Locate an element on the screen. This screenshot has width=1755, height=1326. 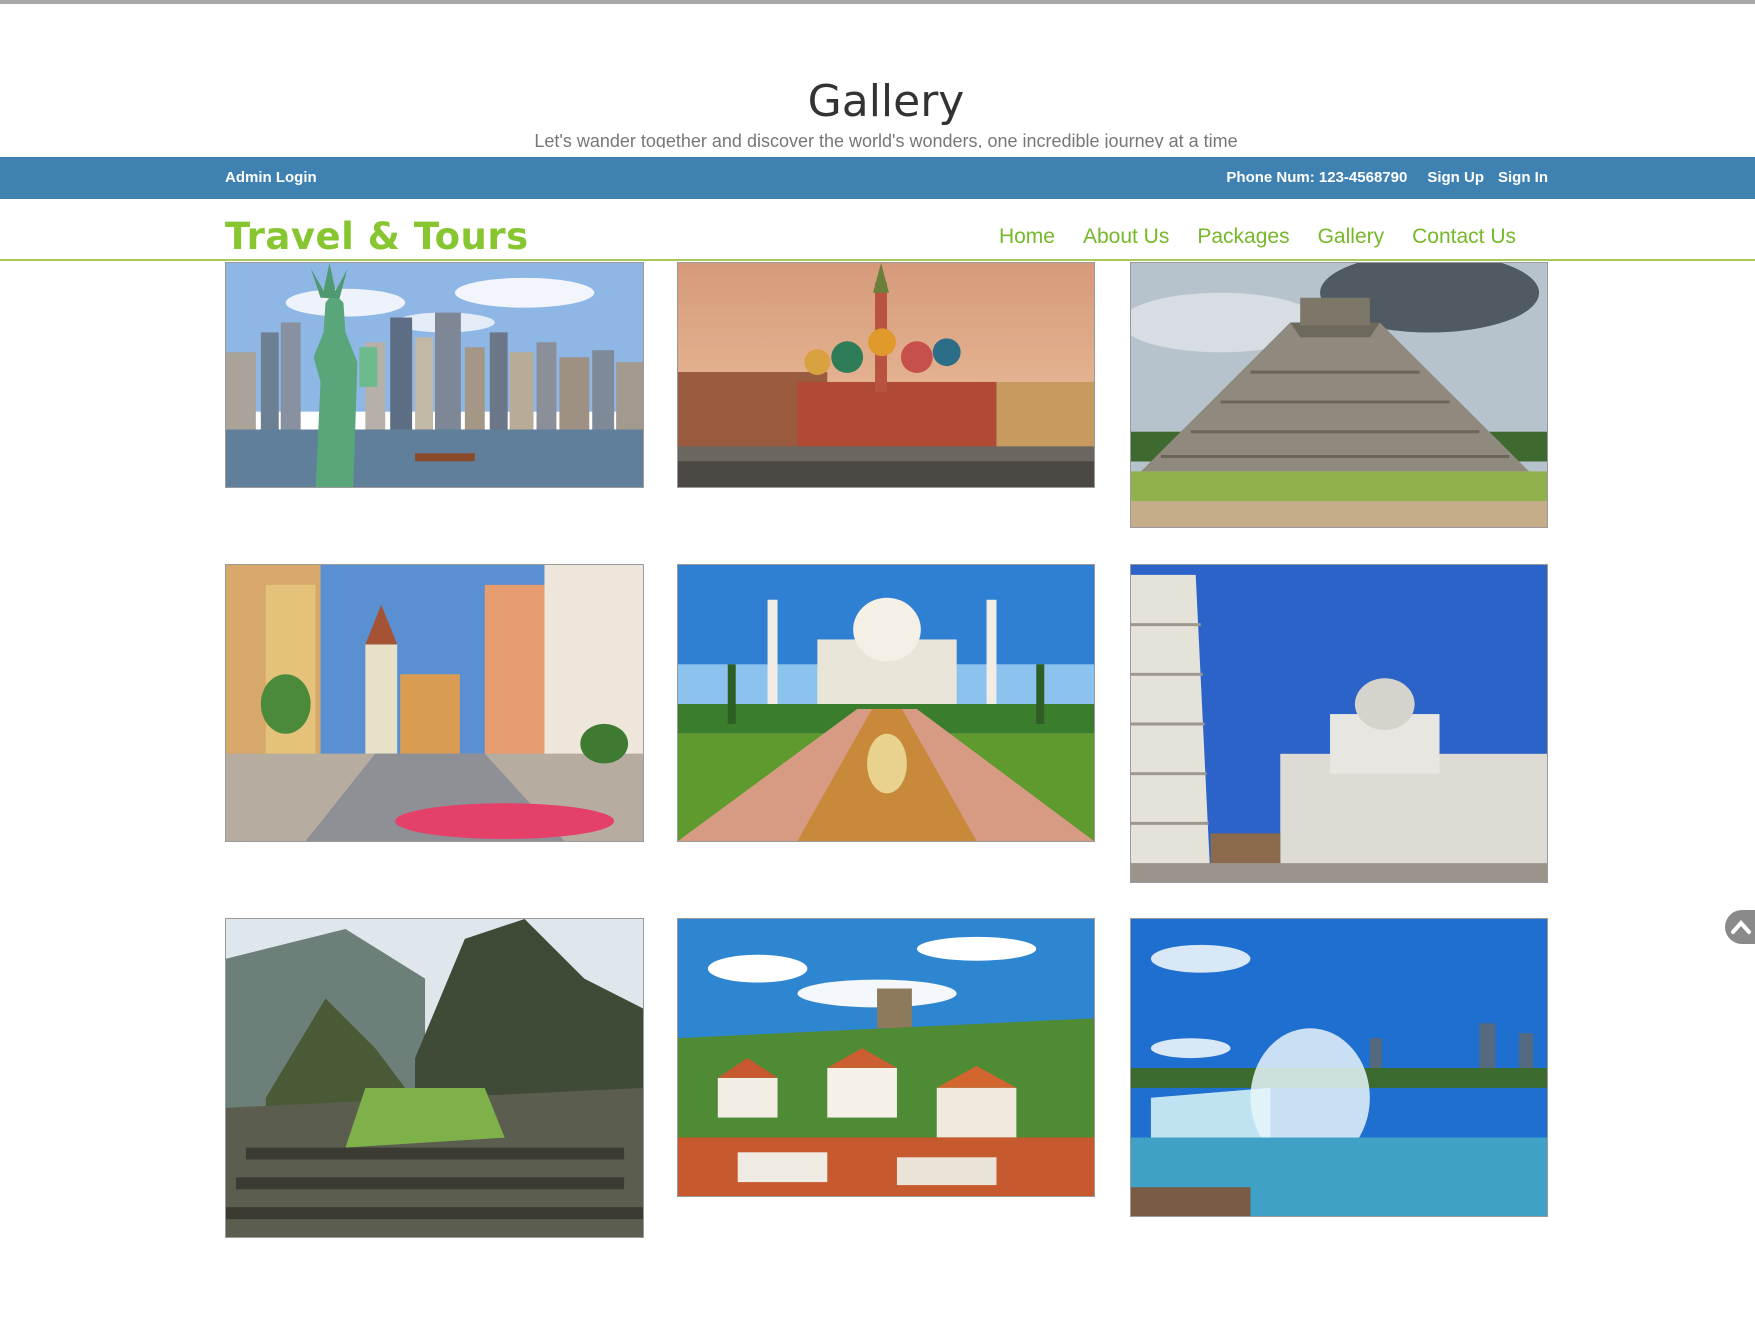
gallery-image-taj-mahal is located at coordinates (886, 703).